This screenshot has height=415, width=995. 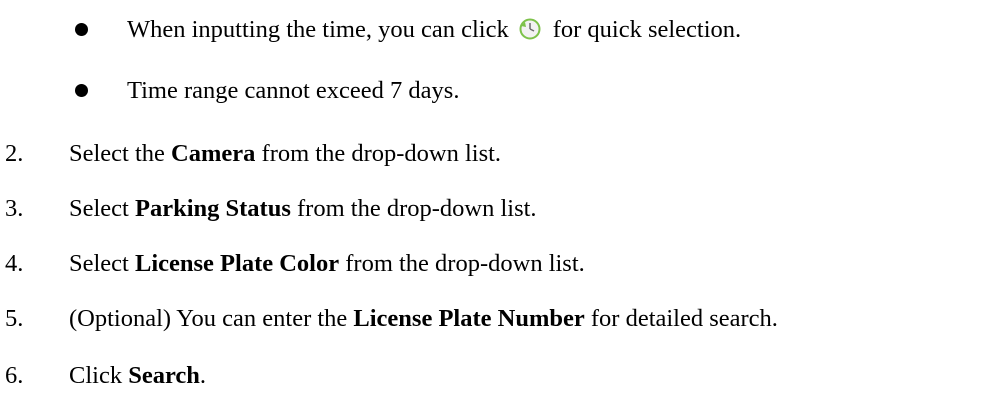 What do you see at coordinates (213, 153) in the screenshot?
I see `step-text-bold: Camera` at bounding box center [213, 153].